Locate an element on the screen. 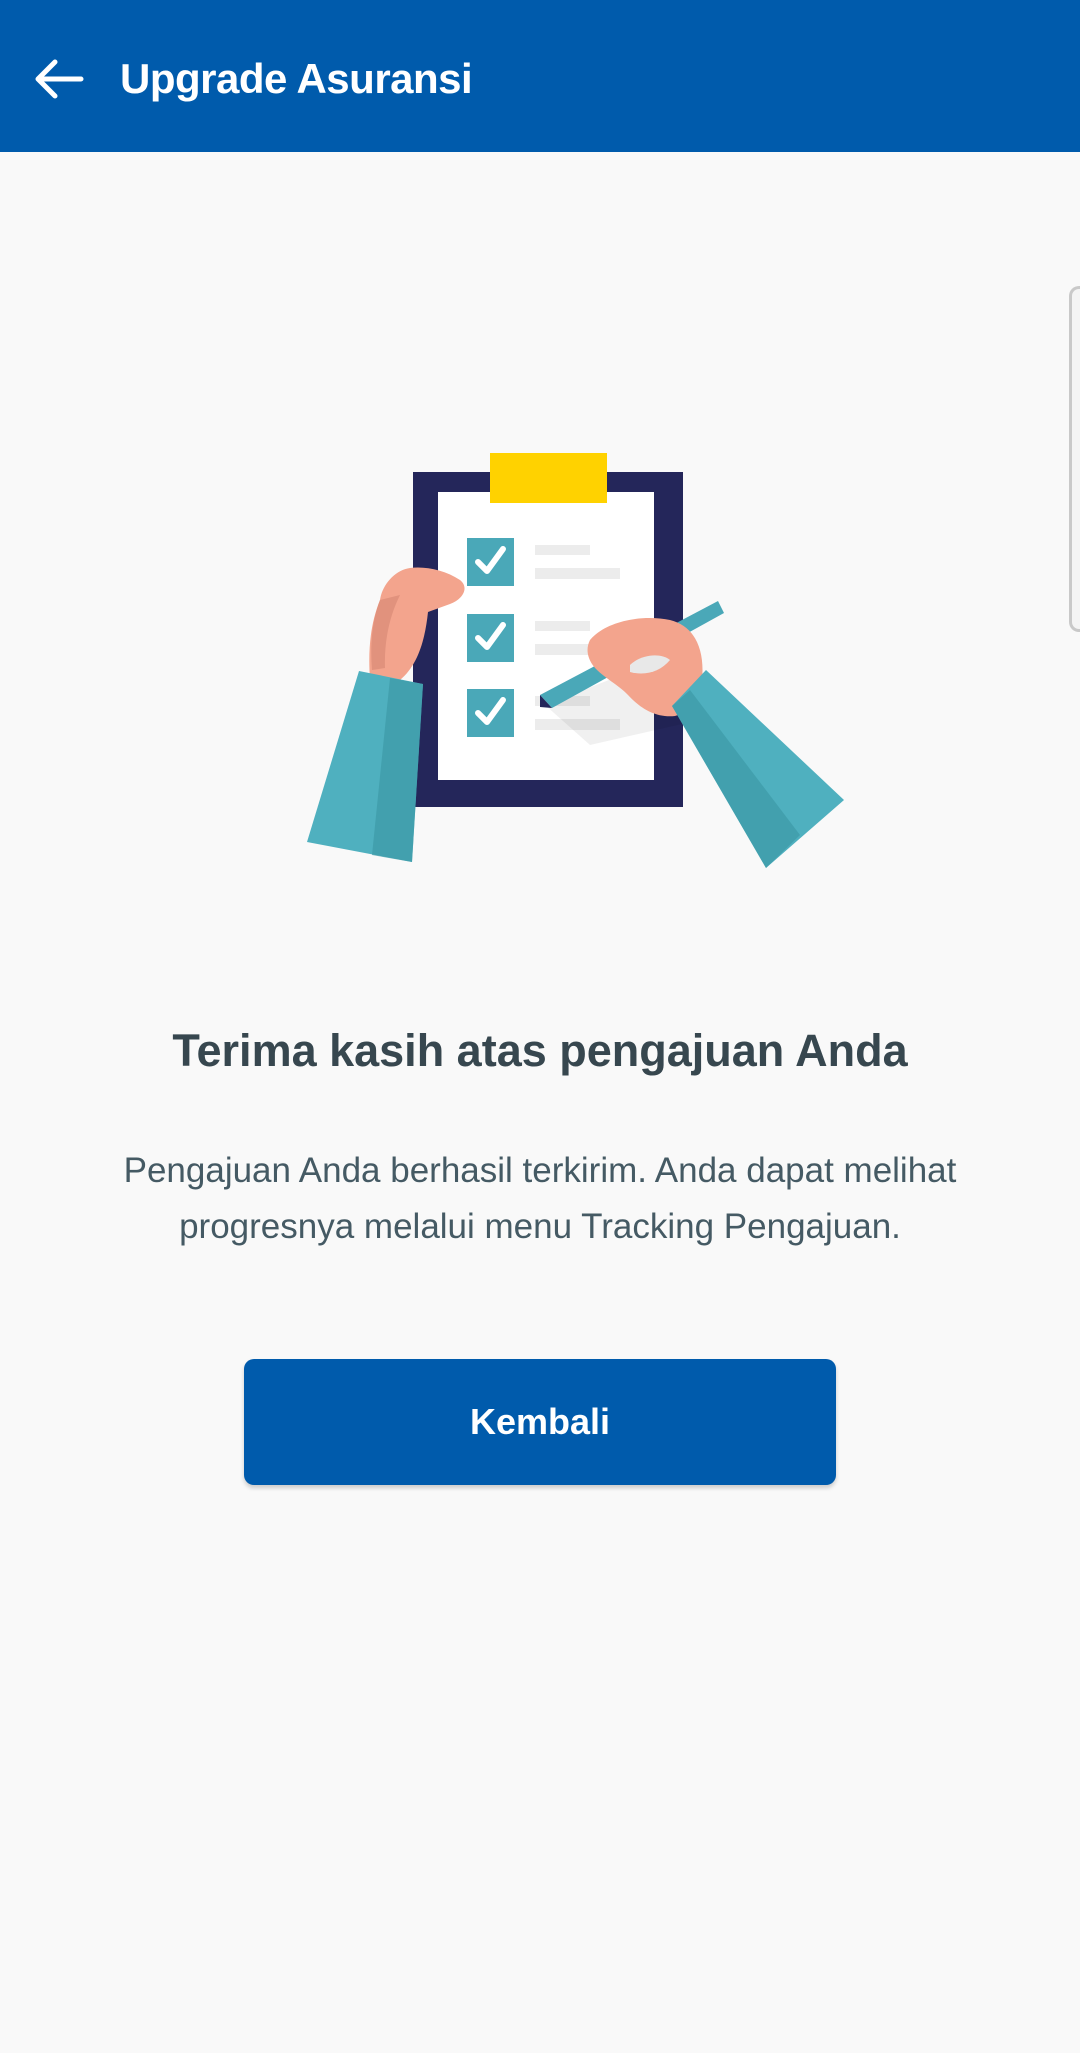 The height and width of the screenshot is (2053, 1080). back-to-home-button: Kembali is located at coordinates (540, 1422).